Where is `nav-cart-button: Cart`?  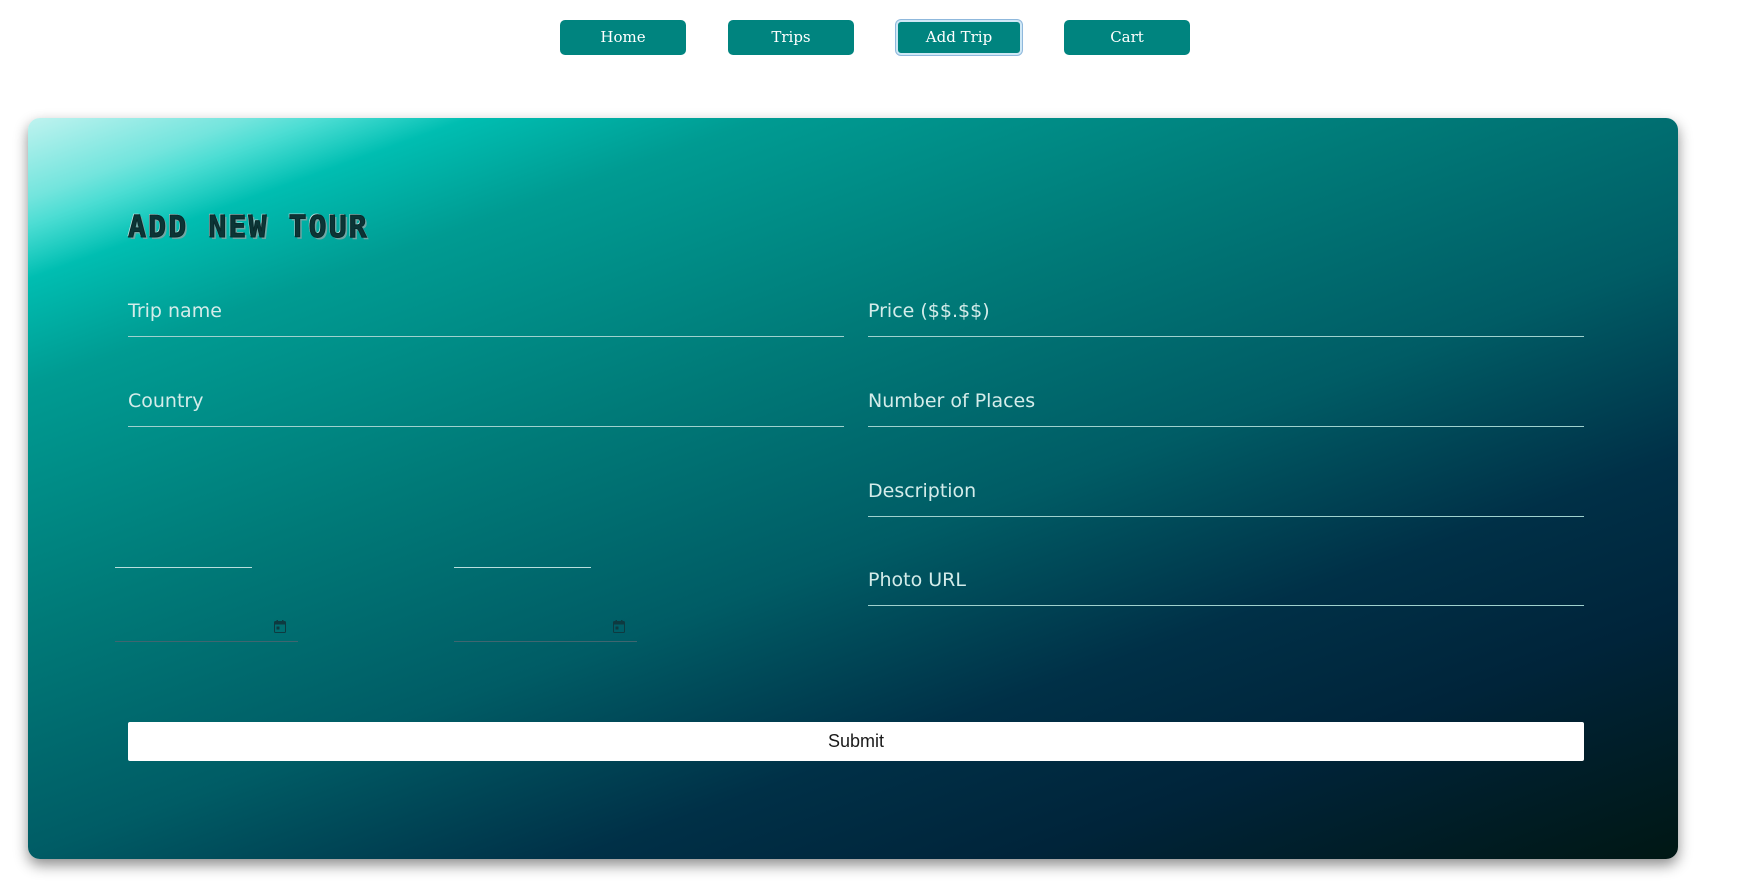
nav-cart-button: Cart is located at coordinates (1127, 37).